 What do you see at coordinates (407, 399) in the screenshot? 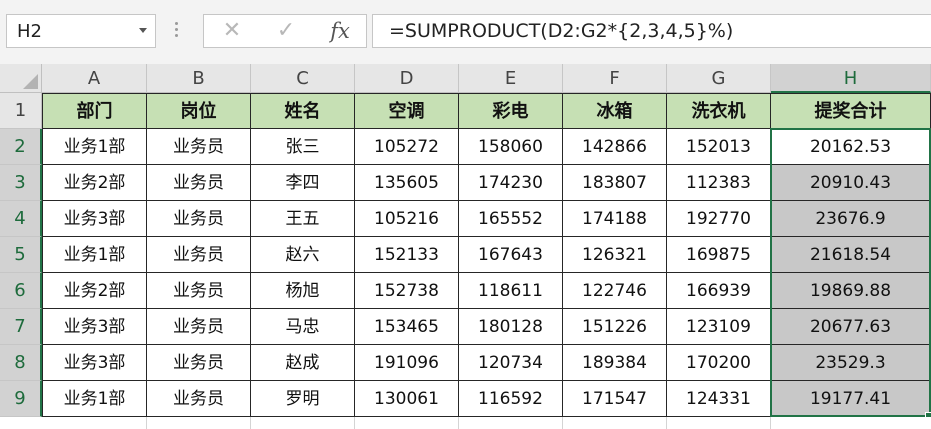
I see `table-cell: 130061` at bounding box center [407, 399].